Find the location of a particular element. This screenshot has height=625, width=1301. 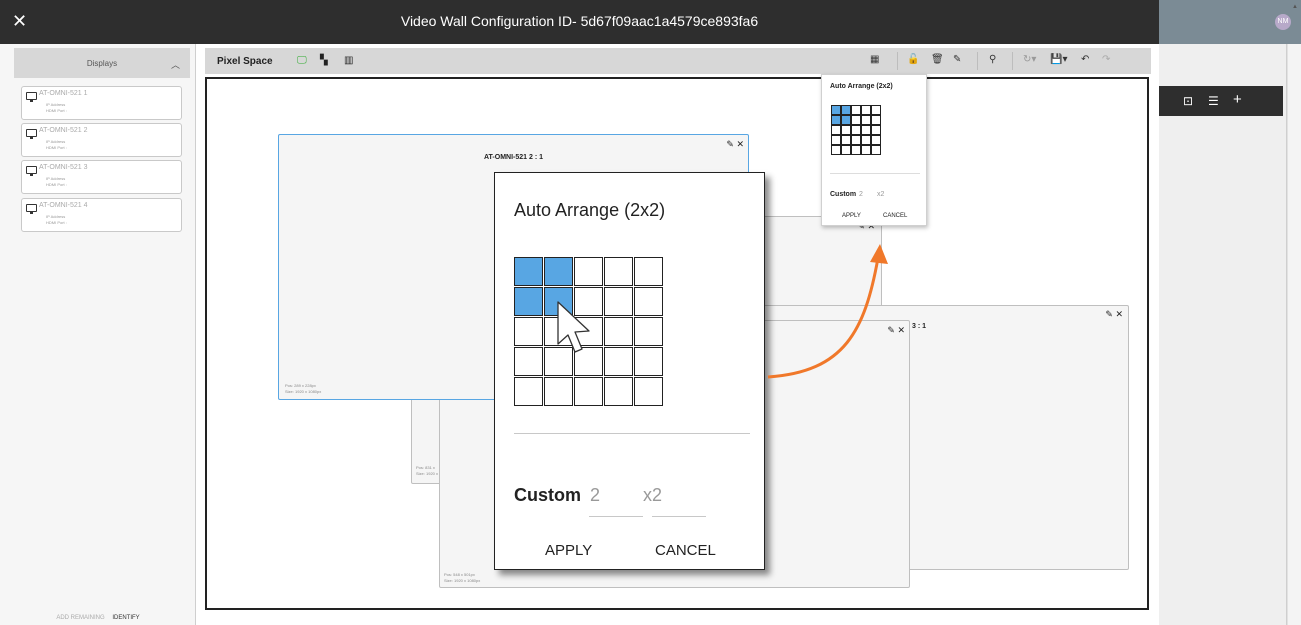

display-list-item: AT-OMNI-521 3 IP Address HDMI Port : is located at coordinates (101, 177).